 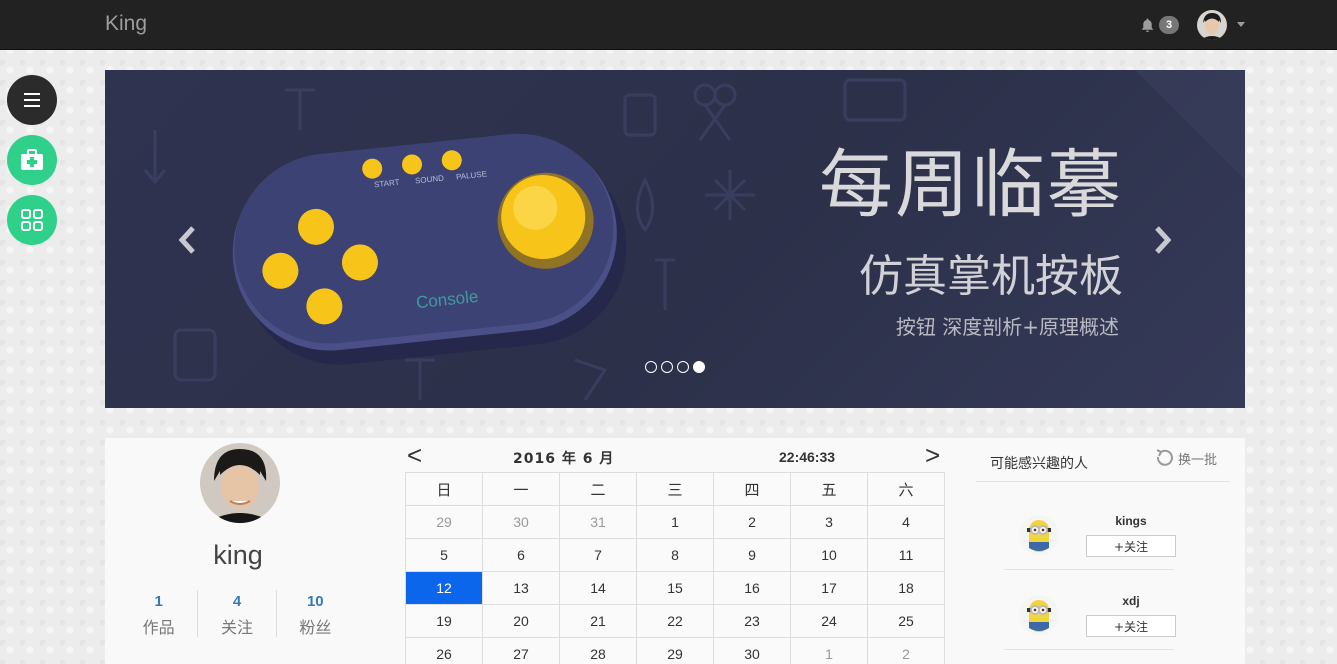 I want to click on notifications-button: 3, so click(x=1159, y=25).